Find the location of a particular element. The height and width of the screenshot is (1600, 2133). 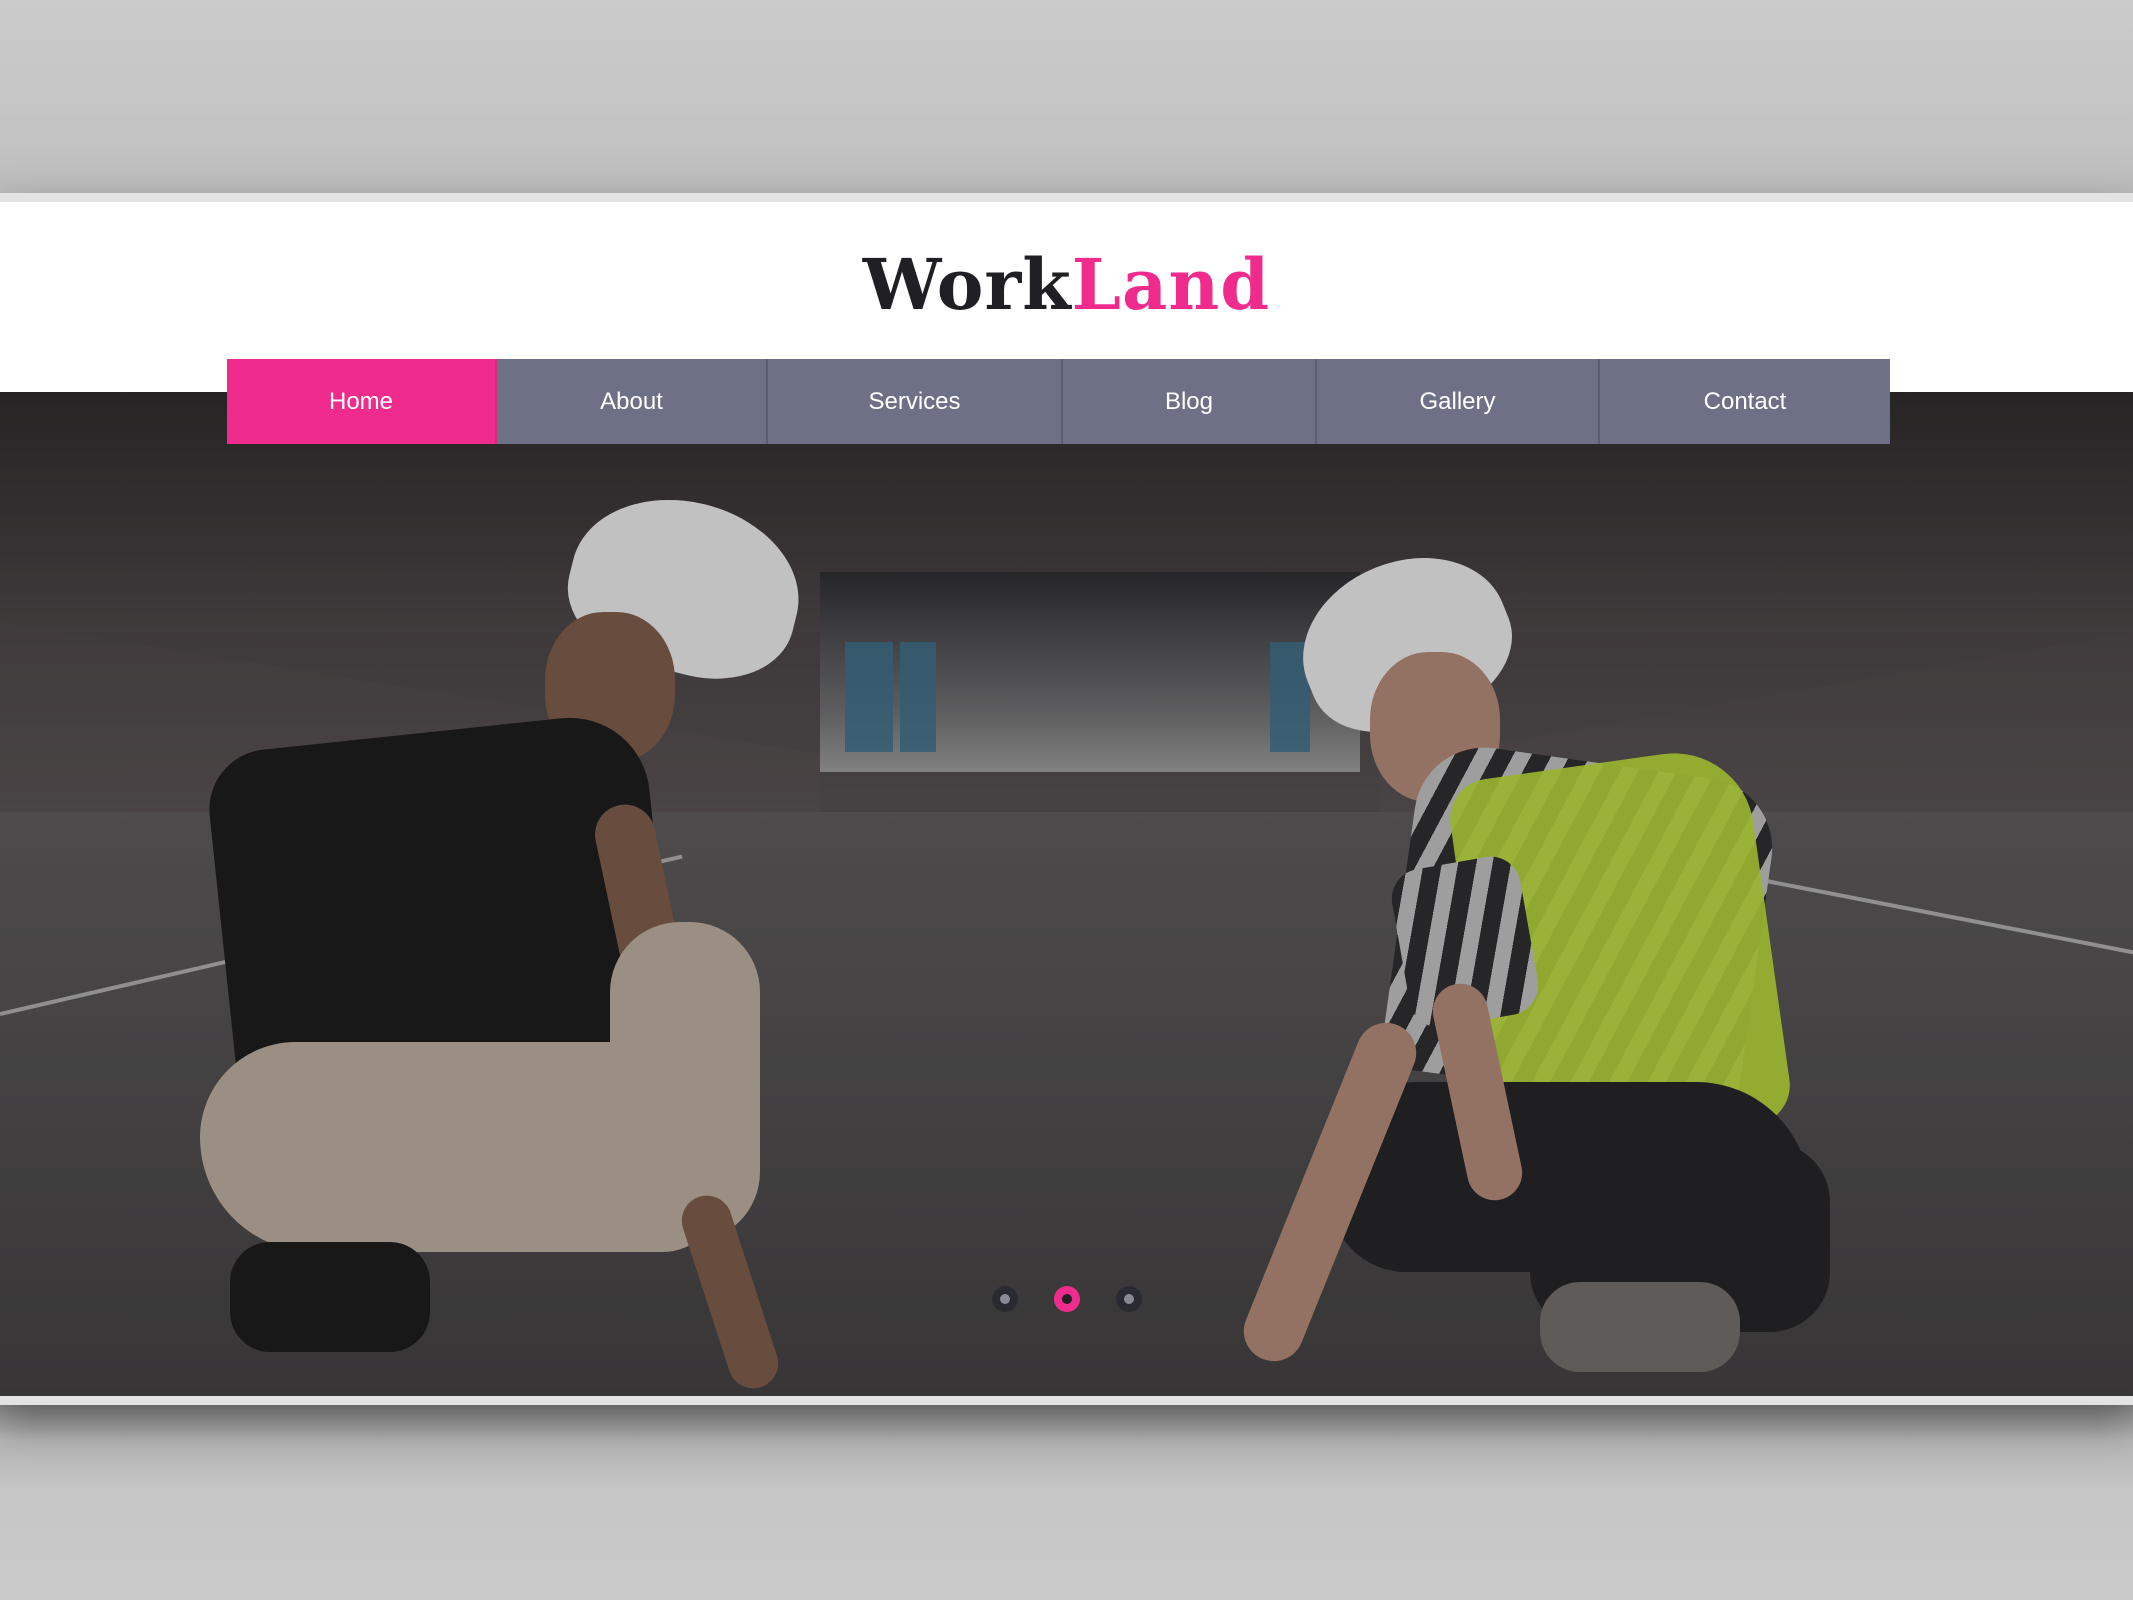

nav-contact-label: Contact is located at coordinates (1745, 401).